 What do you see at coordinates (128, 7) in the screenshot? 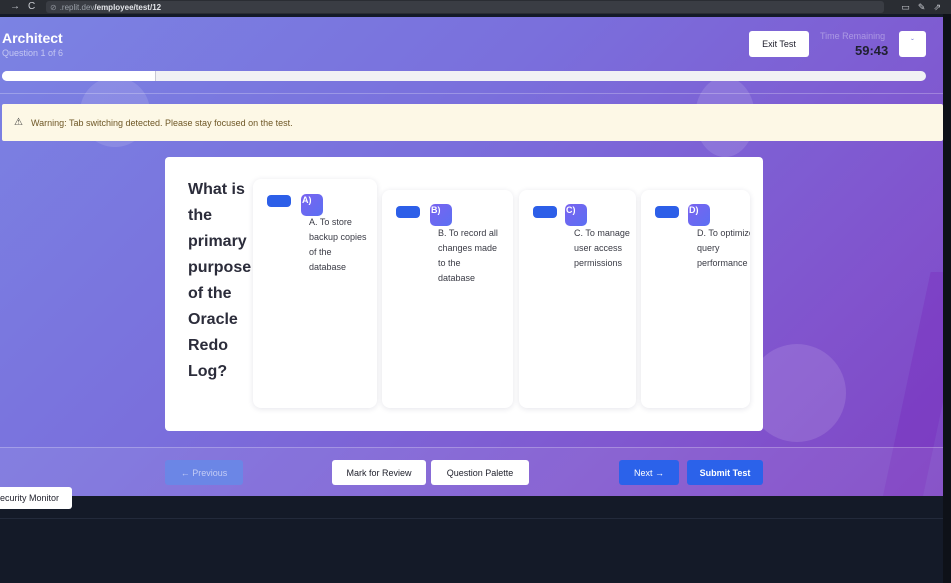
I see `url-path: /employee/test/12` at bounding box center [128, 7].